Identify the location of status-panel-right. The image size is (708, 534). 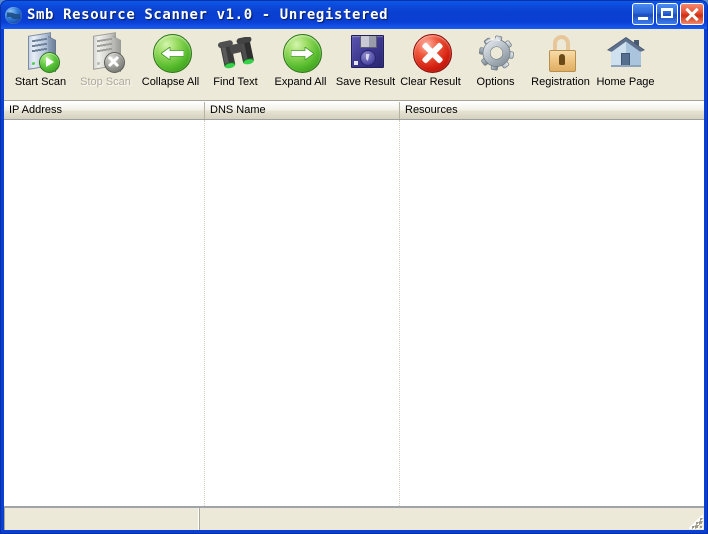
(451, 519).